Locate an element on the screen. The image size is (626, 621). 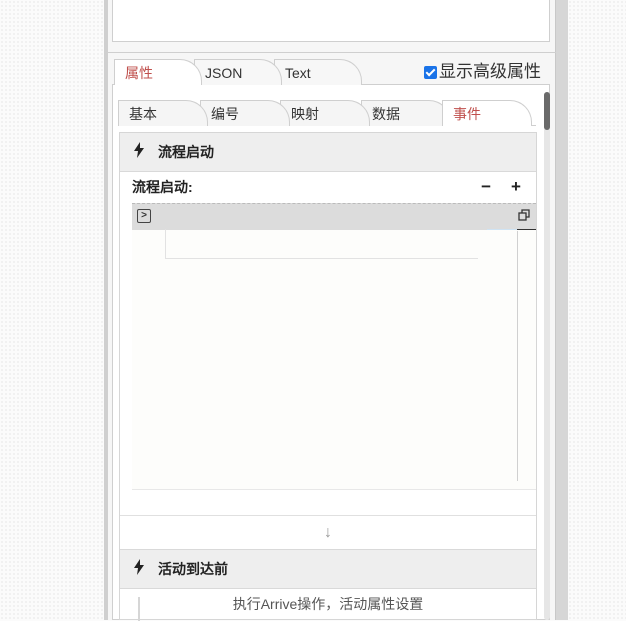
panel-separator is located at coordinates (332, 52).